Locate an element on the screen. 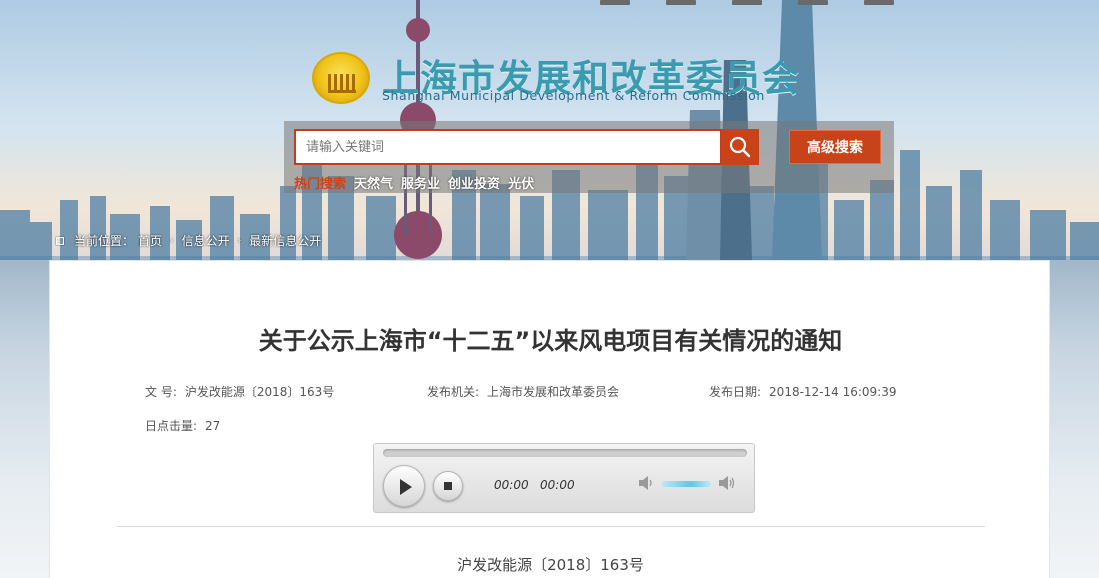 The height and width of the screenshot is (578, 1099). meta-doc-number: 文 号: 沪发改能源〔2018〕163号 is located at coordinates (239, 391).